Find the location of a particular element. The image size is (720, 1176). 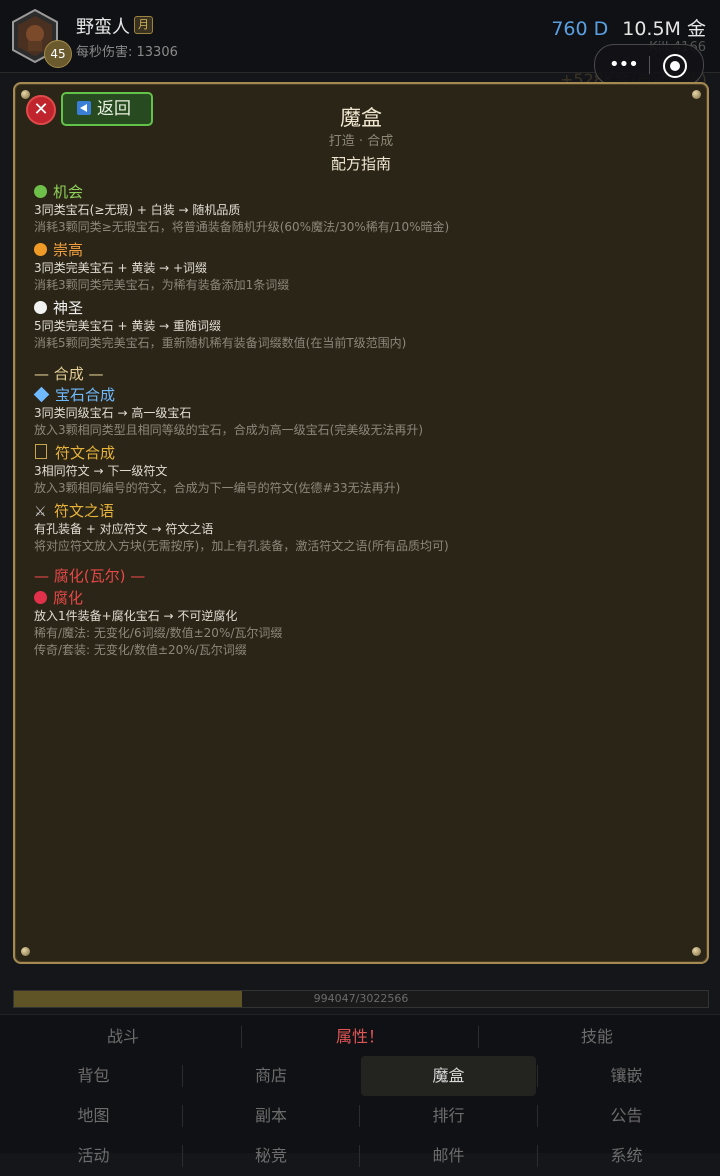

recipe-title: 神圣 is located at coordinates (68, 308).